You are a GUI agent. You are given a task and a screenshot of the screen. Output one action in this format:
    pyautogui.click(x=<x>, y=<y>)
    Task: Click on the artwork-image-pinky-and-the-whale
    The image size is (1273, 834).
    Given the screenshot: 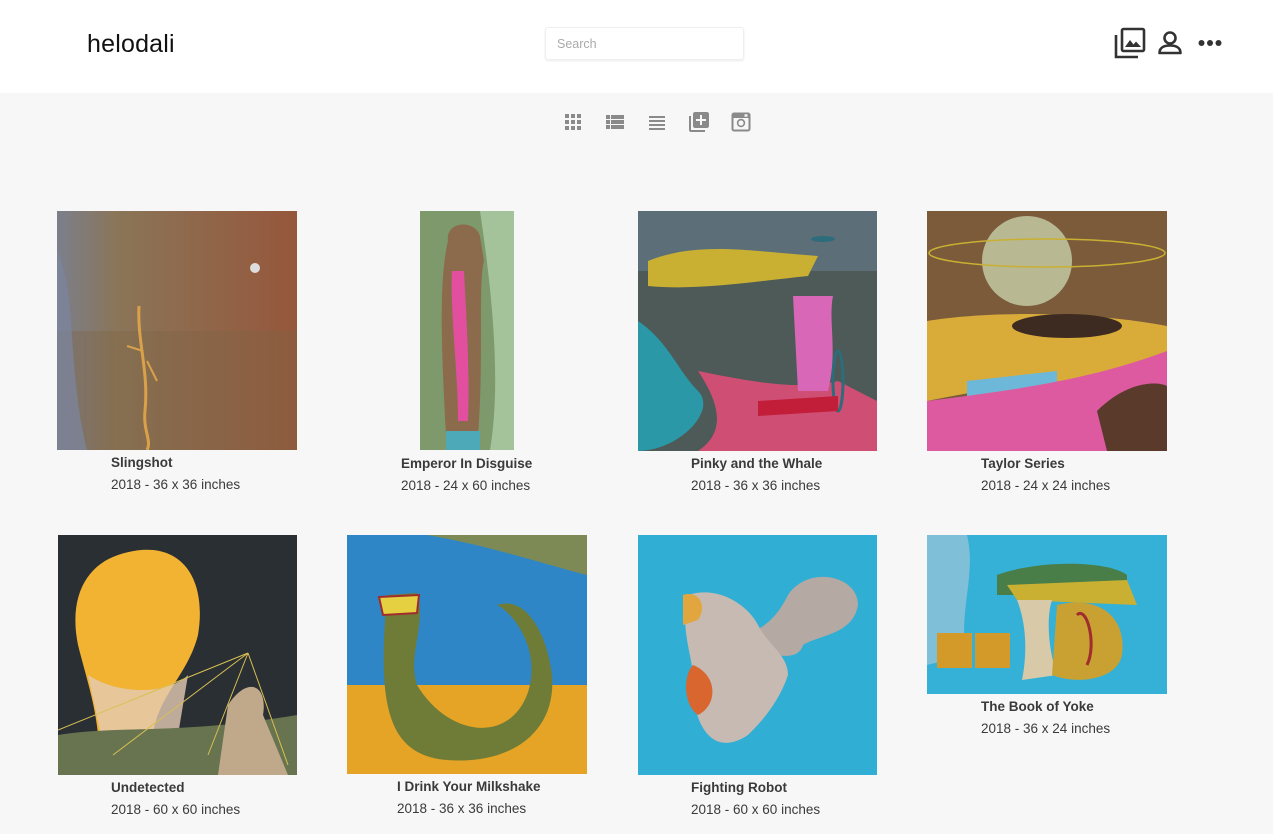 What is the action you would take?
    pyautogui.click(x=757, y=331)
    